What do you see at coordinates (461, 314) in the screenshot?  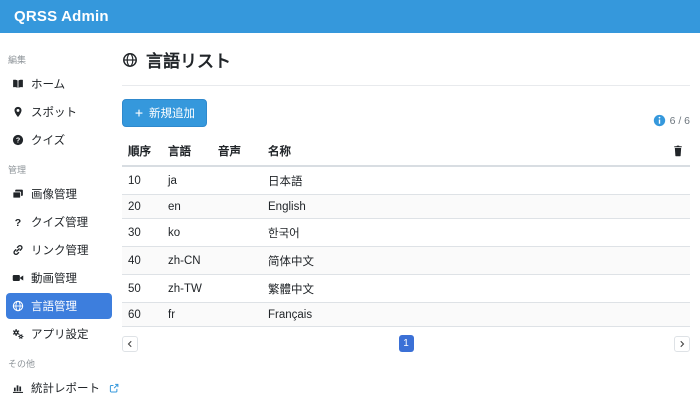 I see `table-cell: Français` at bounding box center [461, 314].